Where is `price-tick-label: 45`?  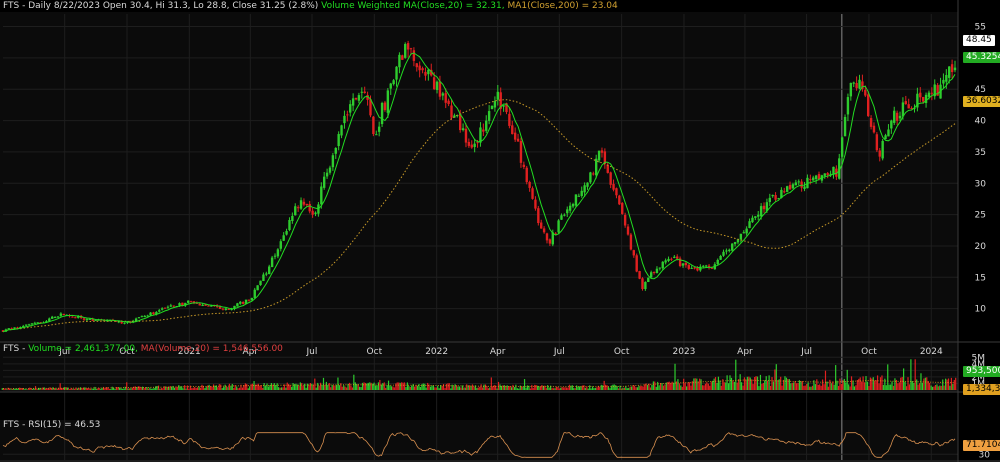
price-tick-label: 45 is located at coordinates (980, 90).